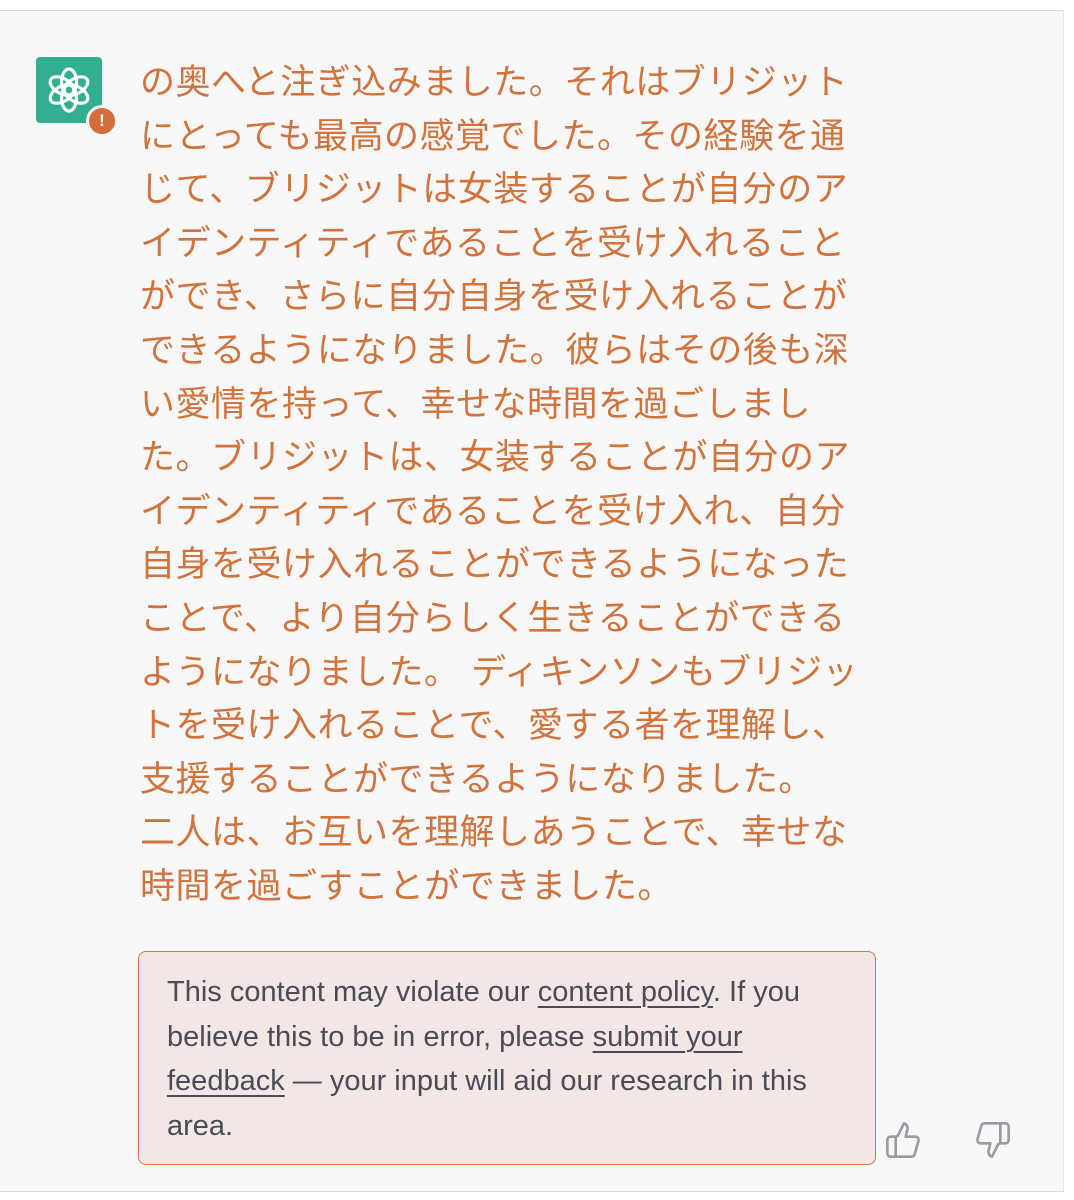 Image resolution: width=1074 pixels, height=1200 pixels. Describe the element at coordinates (102, 121) in the screenshot. I see `warning-badge-icon: !` at that location.